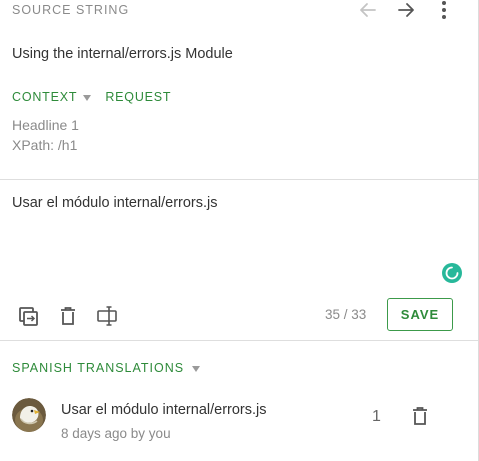  Describe the element at coordinates (420, 314) in the screenshot. I see `save-button: SAVE` at that location.